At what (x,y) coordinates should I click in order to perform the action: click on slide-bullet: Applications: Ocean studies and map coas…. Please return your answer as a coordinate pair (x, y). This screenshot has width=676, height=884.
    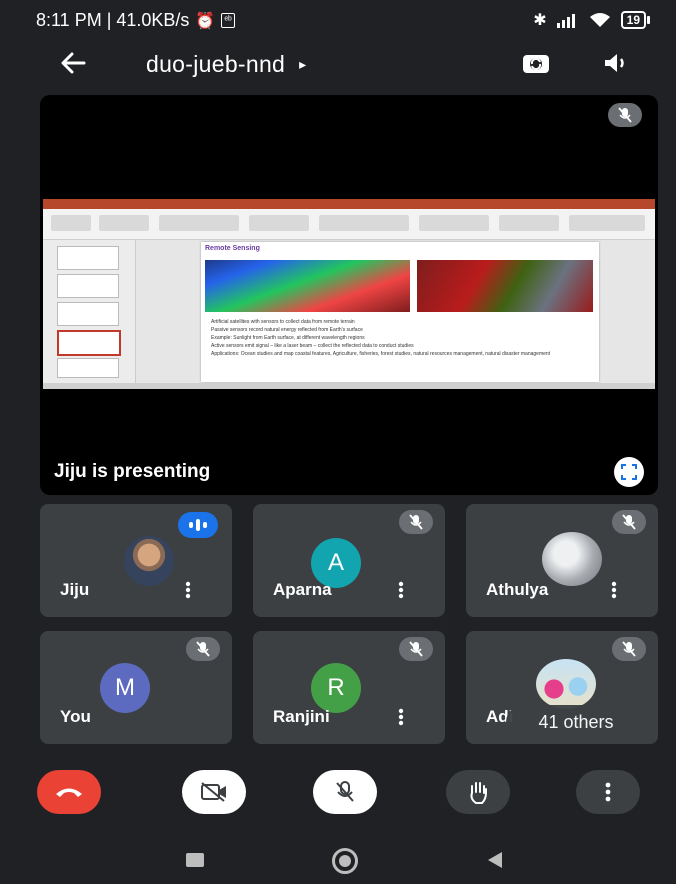
    Looking at the image, I should click on (381, 354).